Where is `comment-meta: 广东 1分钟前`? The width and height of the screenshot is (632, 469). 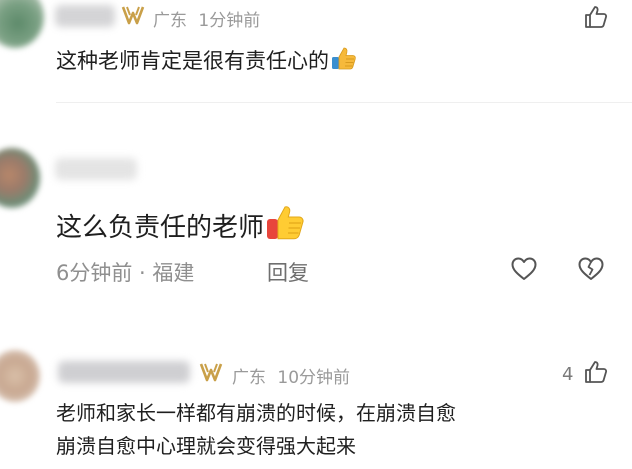
comment-meta: 广东 1分钟前 is located at coordinates (206, 18).